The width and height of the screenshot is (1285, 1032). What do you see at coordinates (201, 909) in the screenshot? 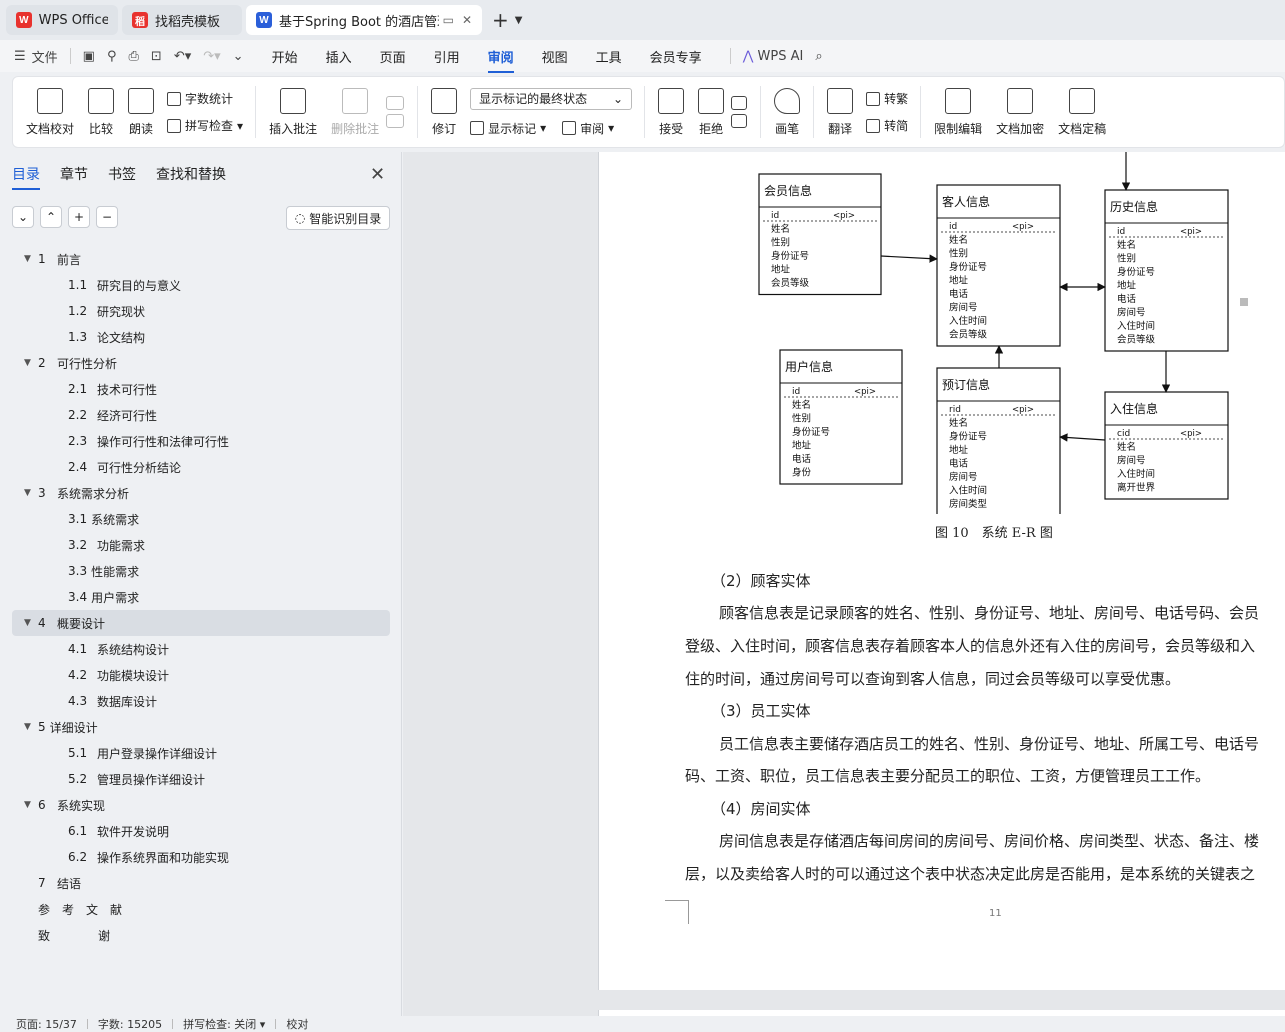
I see `toc-item: 参 考 文 献` at bounding box center [201, 909].